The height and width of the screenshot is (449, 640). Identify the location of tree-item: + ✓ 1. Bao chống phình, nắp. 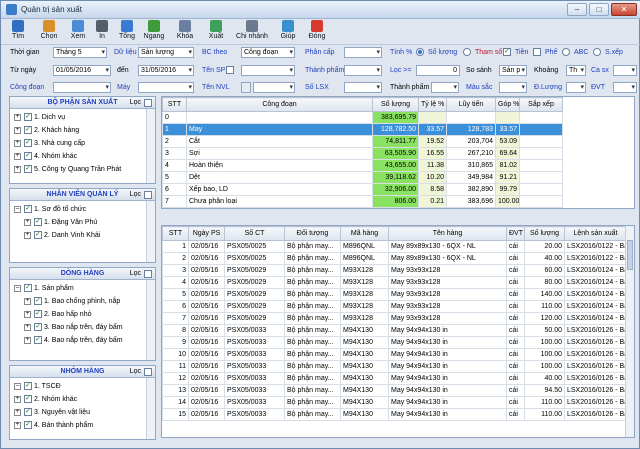
(72, 303).